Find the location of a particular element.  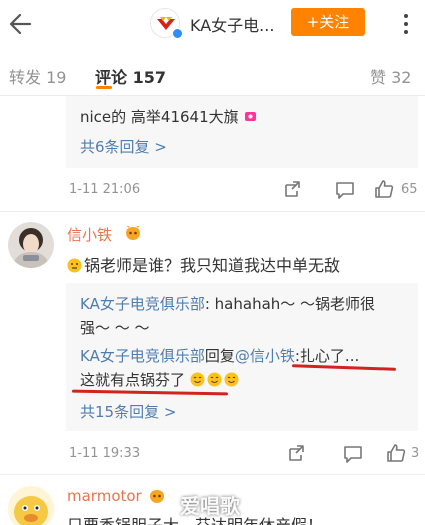

clap-emoji-icon is located at coordinates (250, 116).